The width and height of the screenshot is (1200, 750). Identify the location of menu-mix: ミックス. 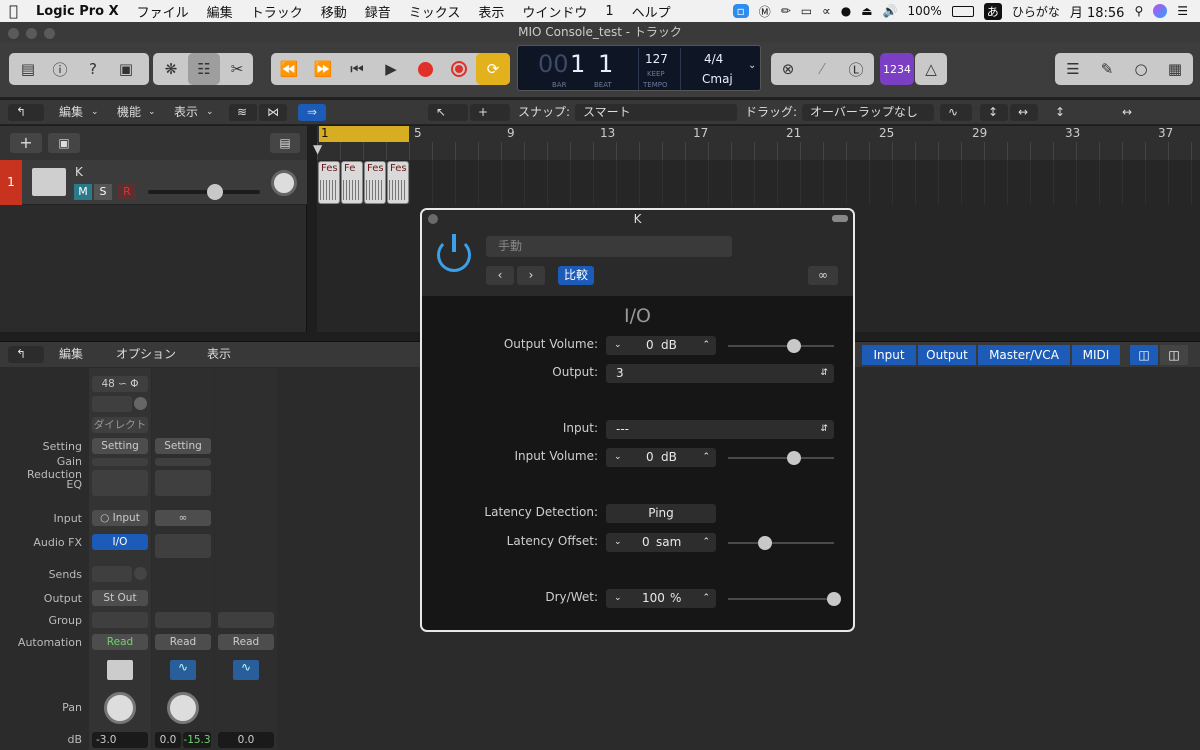
(435, 11).